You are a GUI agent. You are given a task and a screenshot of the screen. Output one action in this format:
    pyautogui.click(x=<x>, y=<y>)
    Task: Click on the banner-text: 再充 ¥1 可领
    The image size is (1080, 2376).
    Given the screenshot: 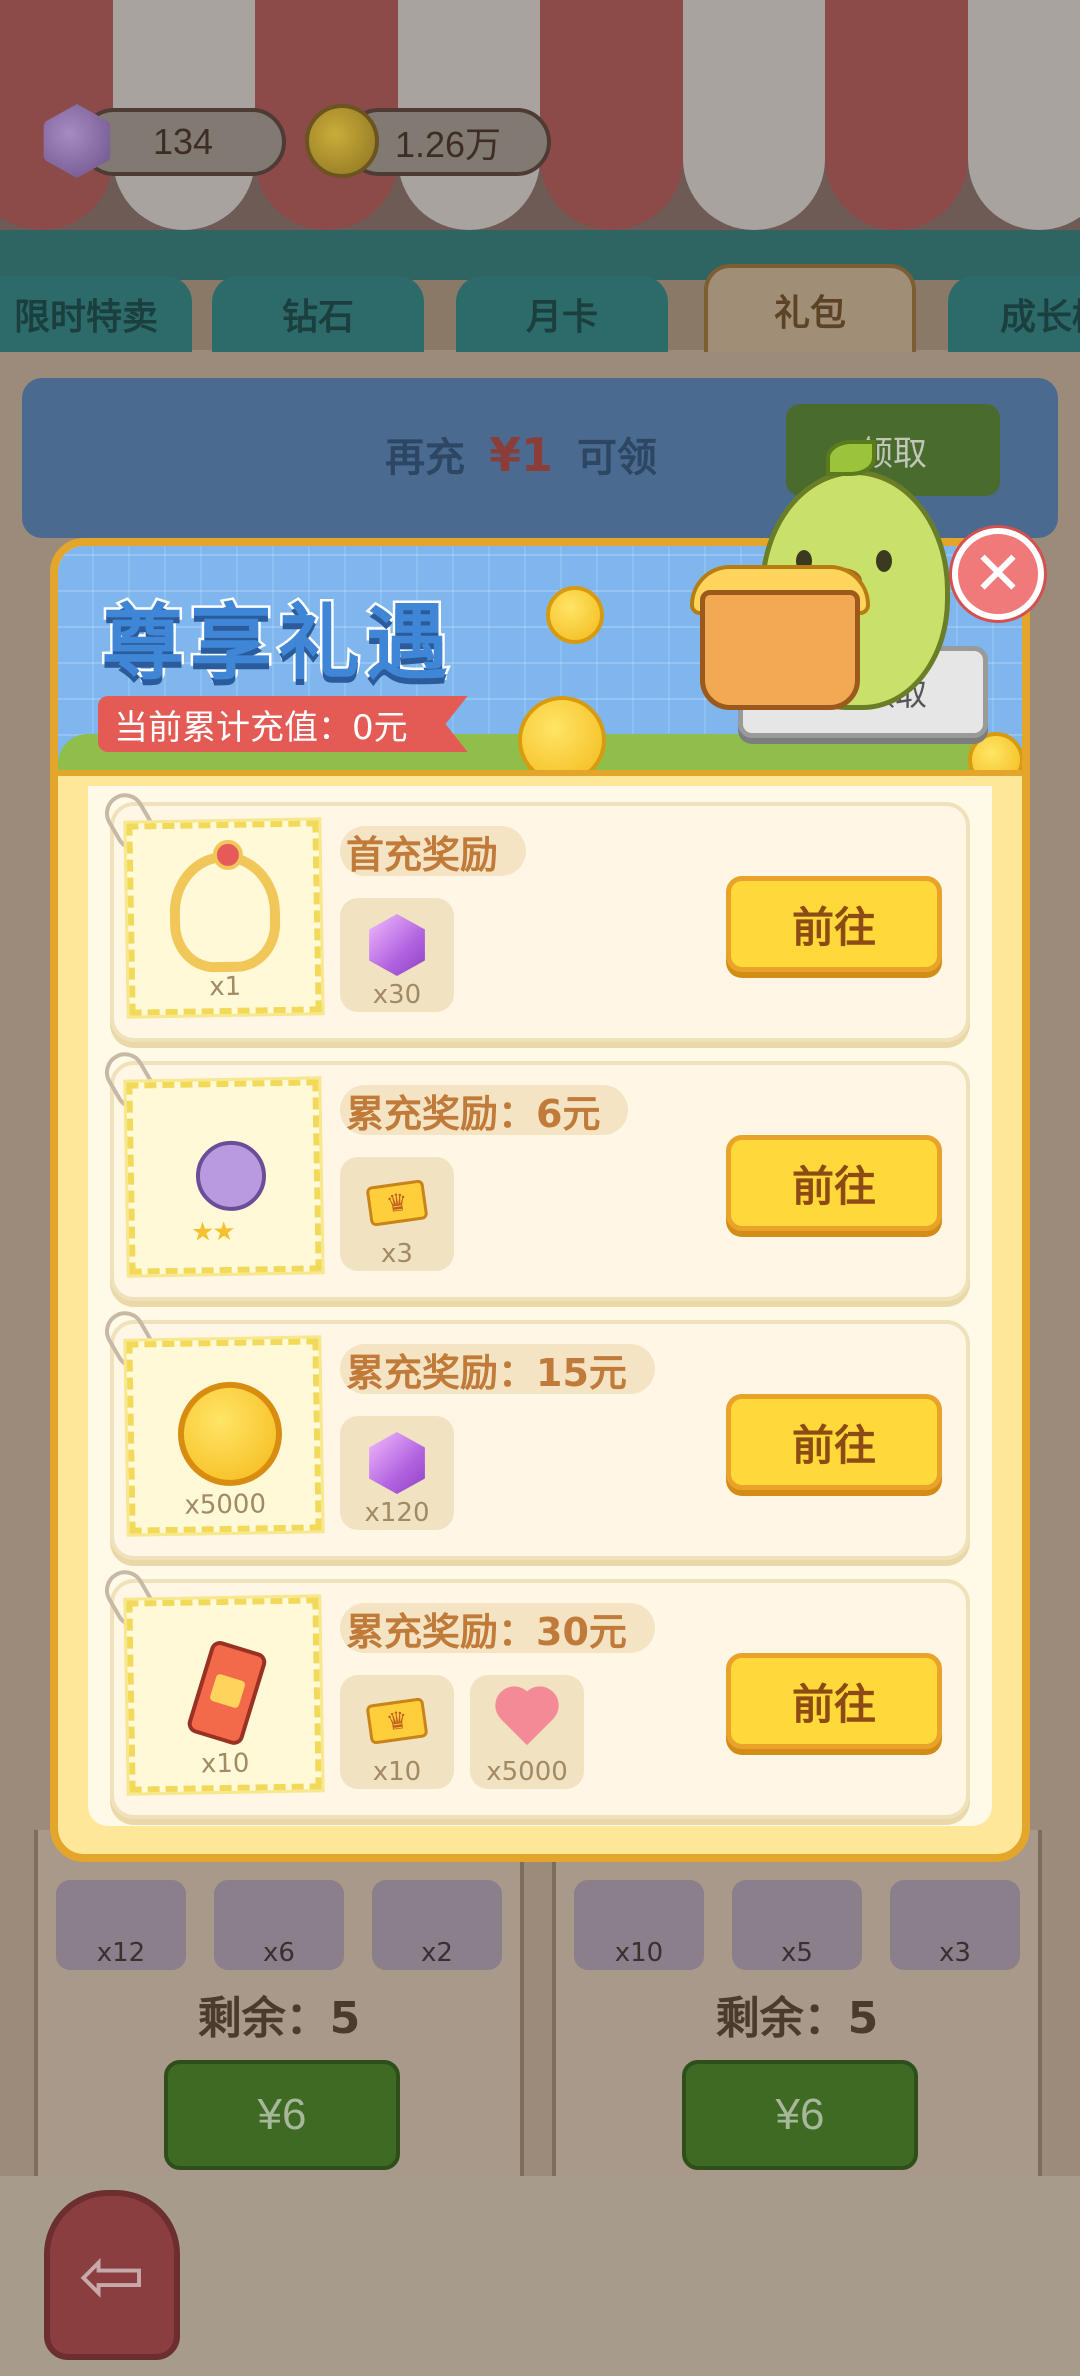 What is the action you would take?
    pyautogui.click(x=521, y=455)
    